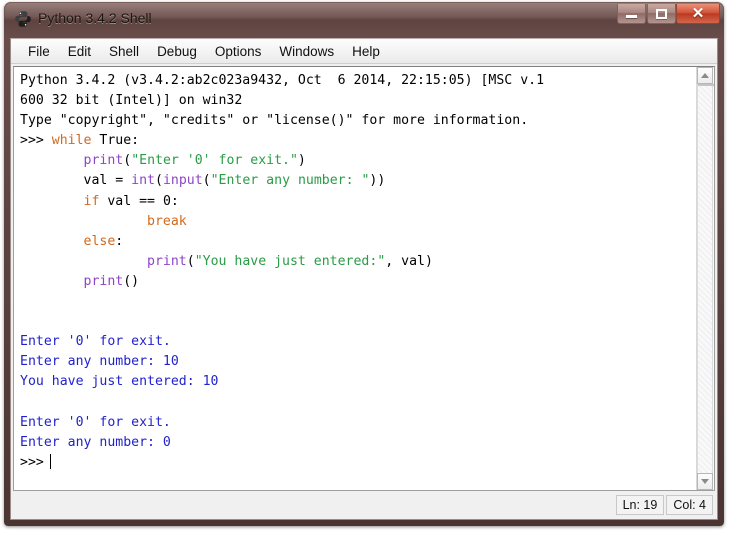 This screenshot has width=732, height=534. Describe the element at coordinates (143, 181) in the screenshot. I see `builtin-int: int` at that location.